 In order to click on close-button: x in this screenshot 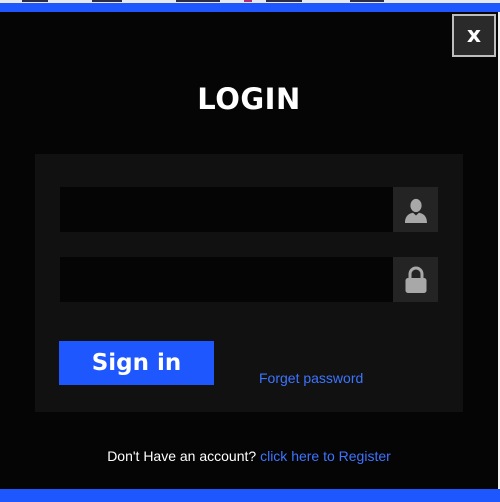, I will do `click(474, 35)`.